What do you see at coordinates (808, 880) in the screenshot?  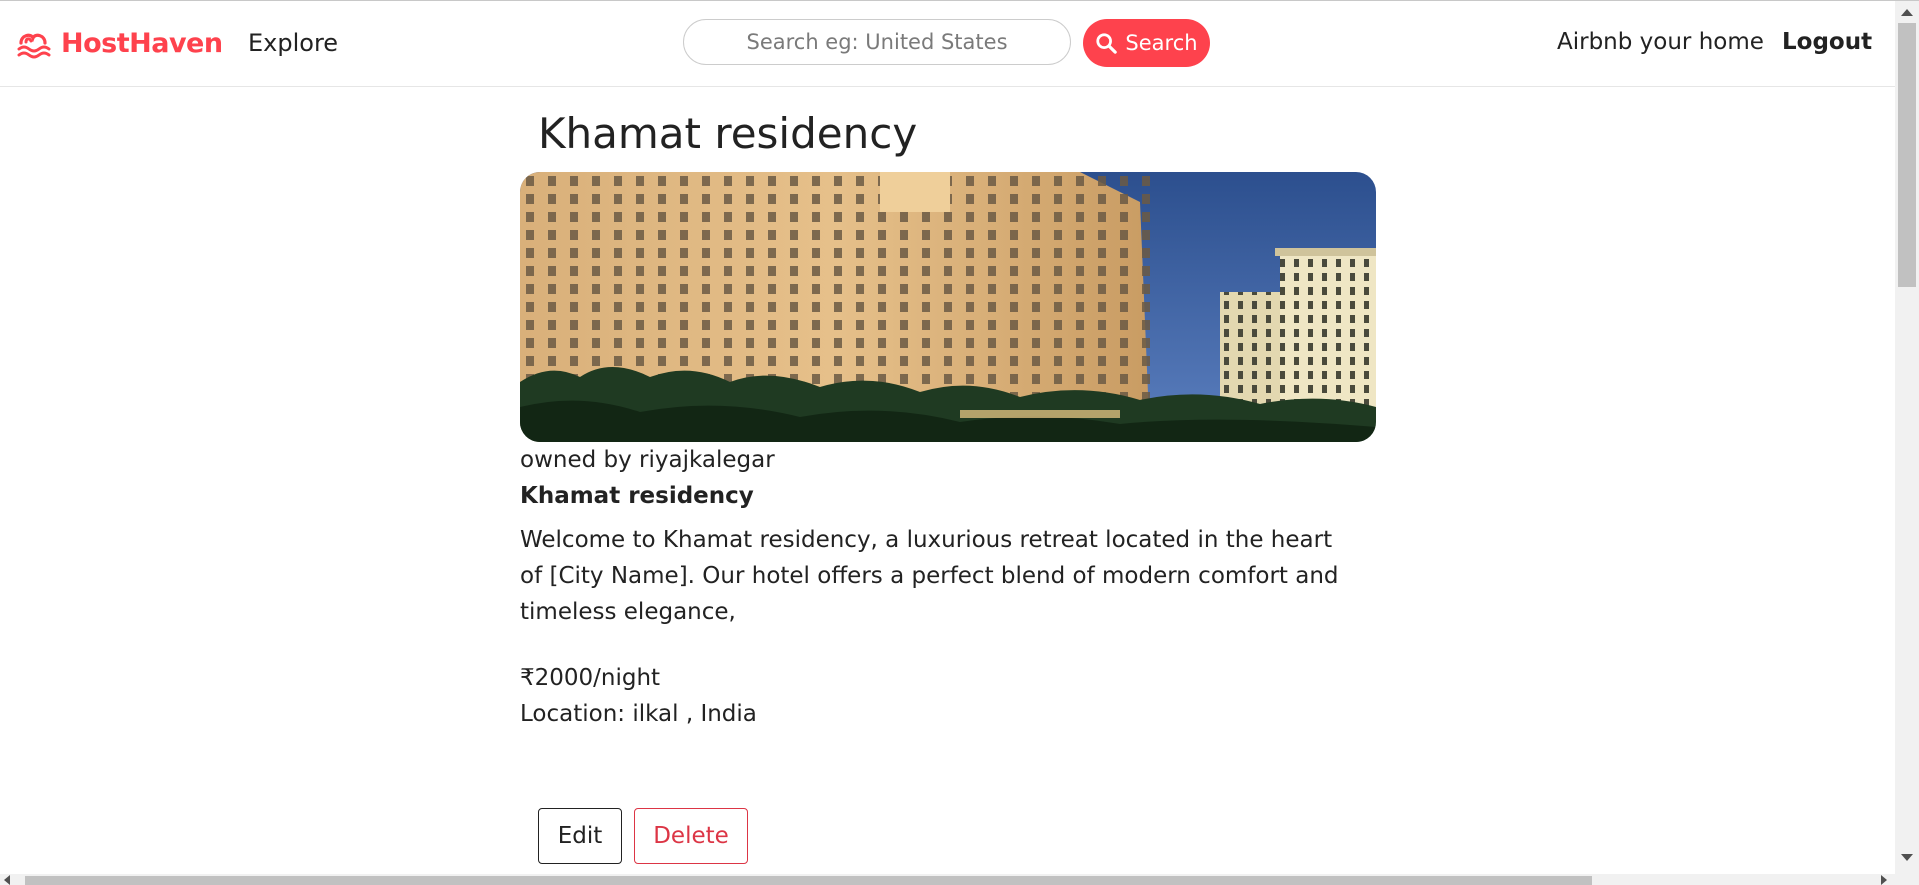 I see `horizontal-scrollbar-thumb` at bounding box center [808, 880].